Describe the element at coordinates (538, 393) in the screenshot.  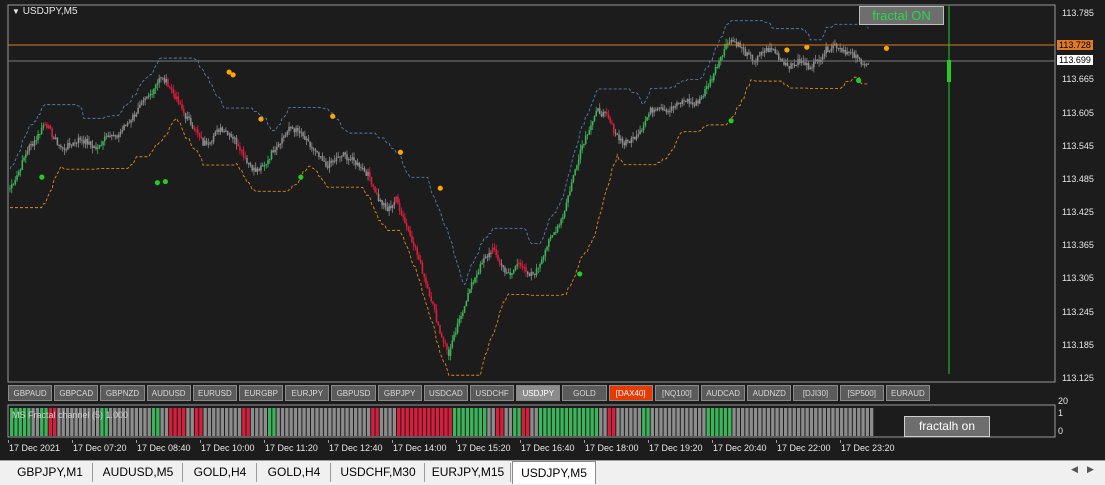
I see `symbol-button-usdjpy: USDJPY` at that location.